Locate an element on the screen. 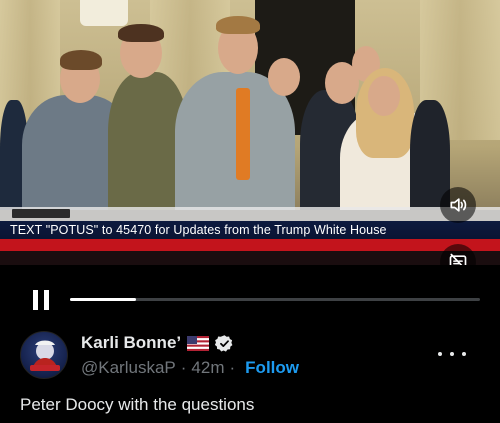  avatar-image is located at coordinates (45, 355).